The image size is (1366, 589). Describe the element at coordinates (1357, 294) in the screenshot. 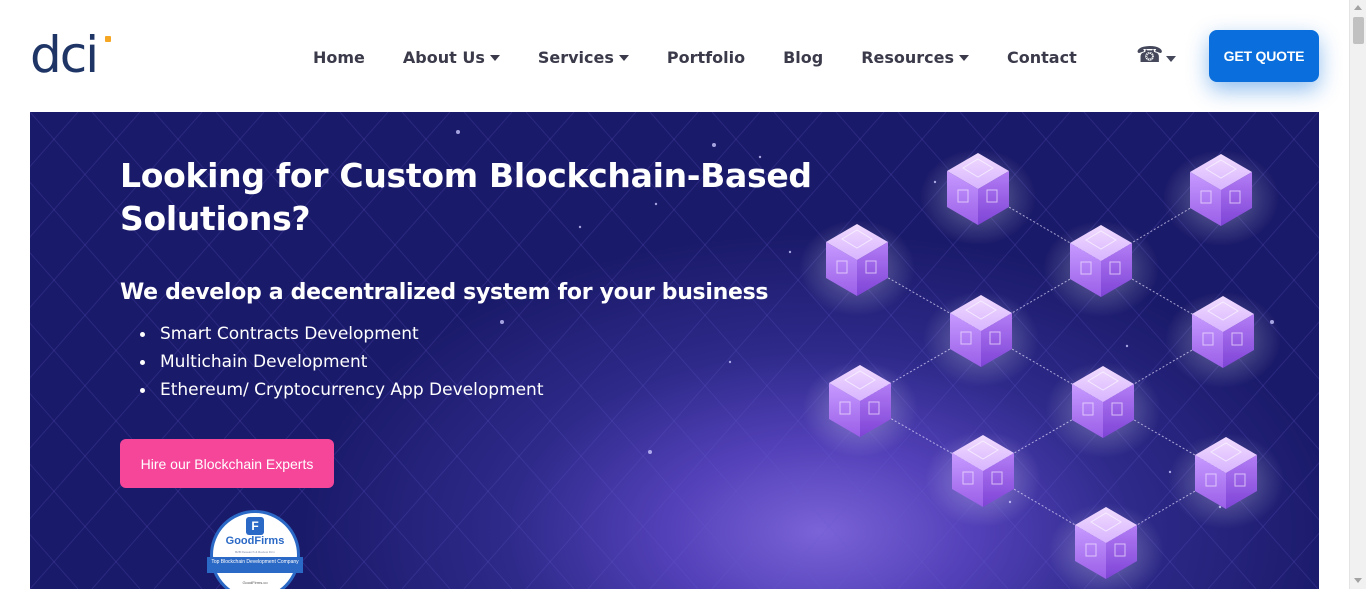

I see `vertical-scrollbar` at that location.